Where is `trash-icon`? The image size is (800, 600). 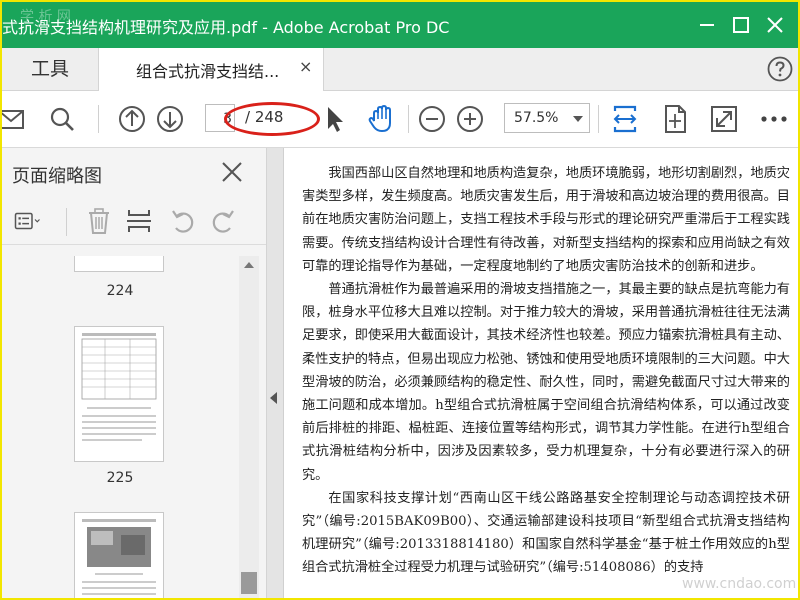 trash-icon is located at coordinates (99, 221).